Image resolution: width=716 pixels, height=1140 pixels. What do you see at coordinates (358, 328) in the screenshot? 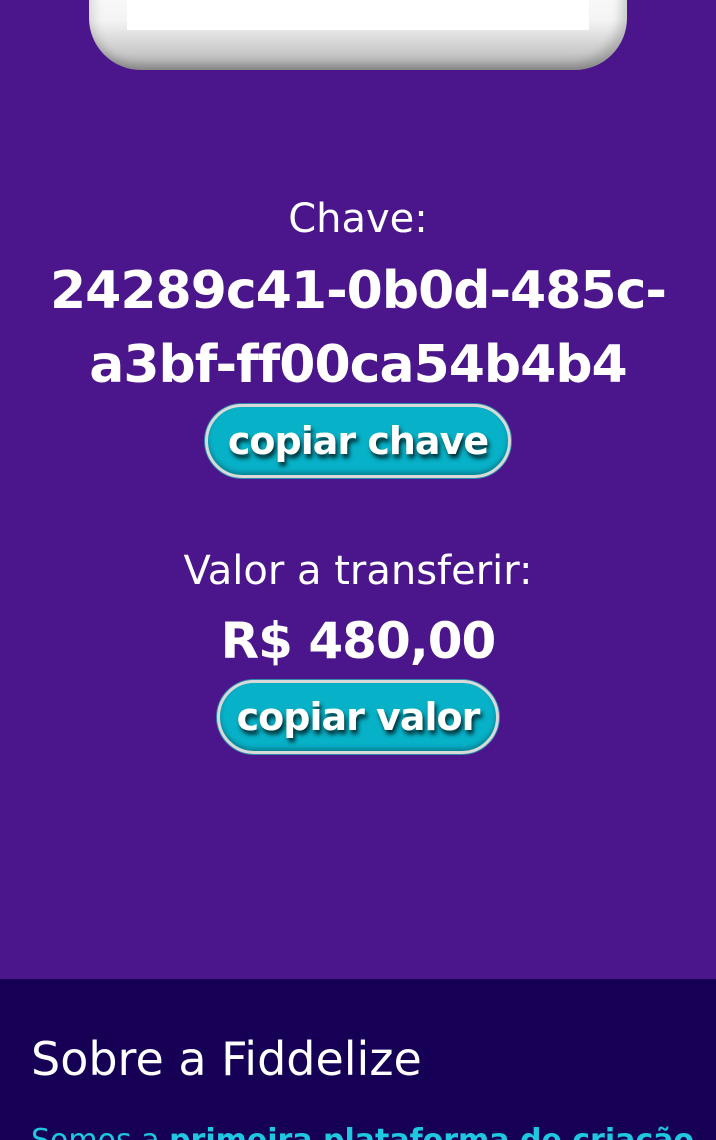
I see `pix-key-value: 24289c41-0b0d-485c-a3bf-ff00ca54b4b4` at bounding box center [358, 328].